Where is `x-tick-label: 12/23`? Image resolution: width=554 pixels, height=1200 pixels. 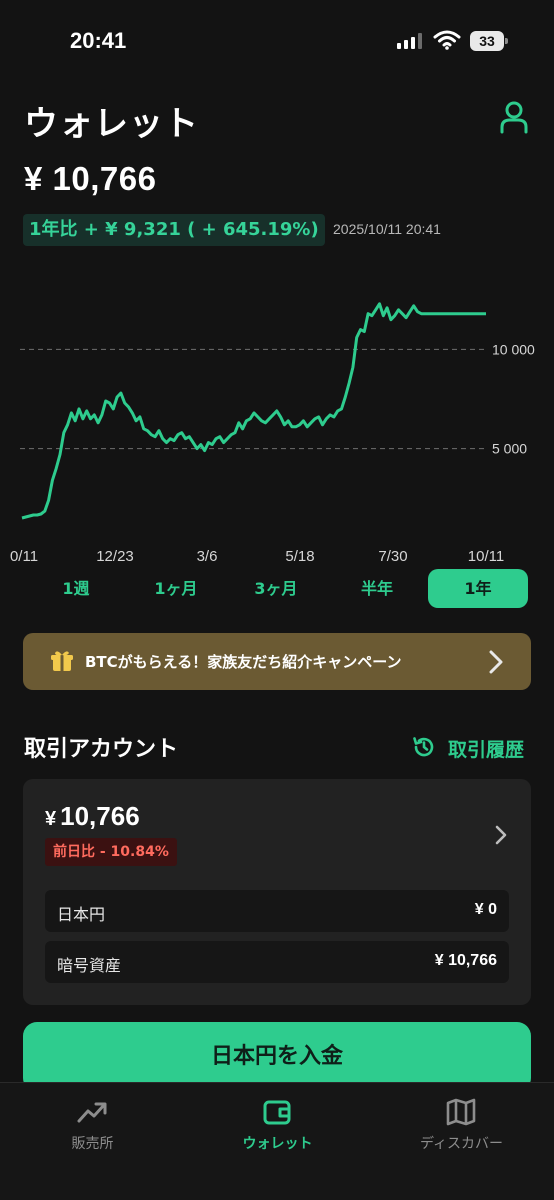 x-tick-label: 12/23 is located at coordinates (115, 556).